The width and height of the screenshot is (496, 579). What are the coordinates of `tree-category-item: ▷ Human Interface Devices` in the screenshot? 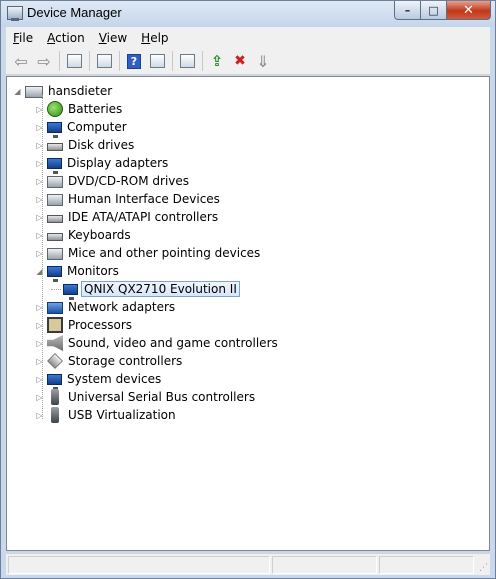 It's located at (128, 199).